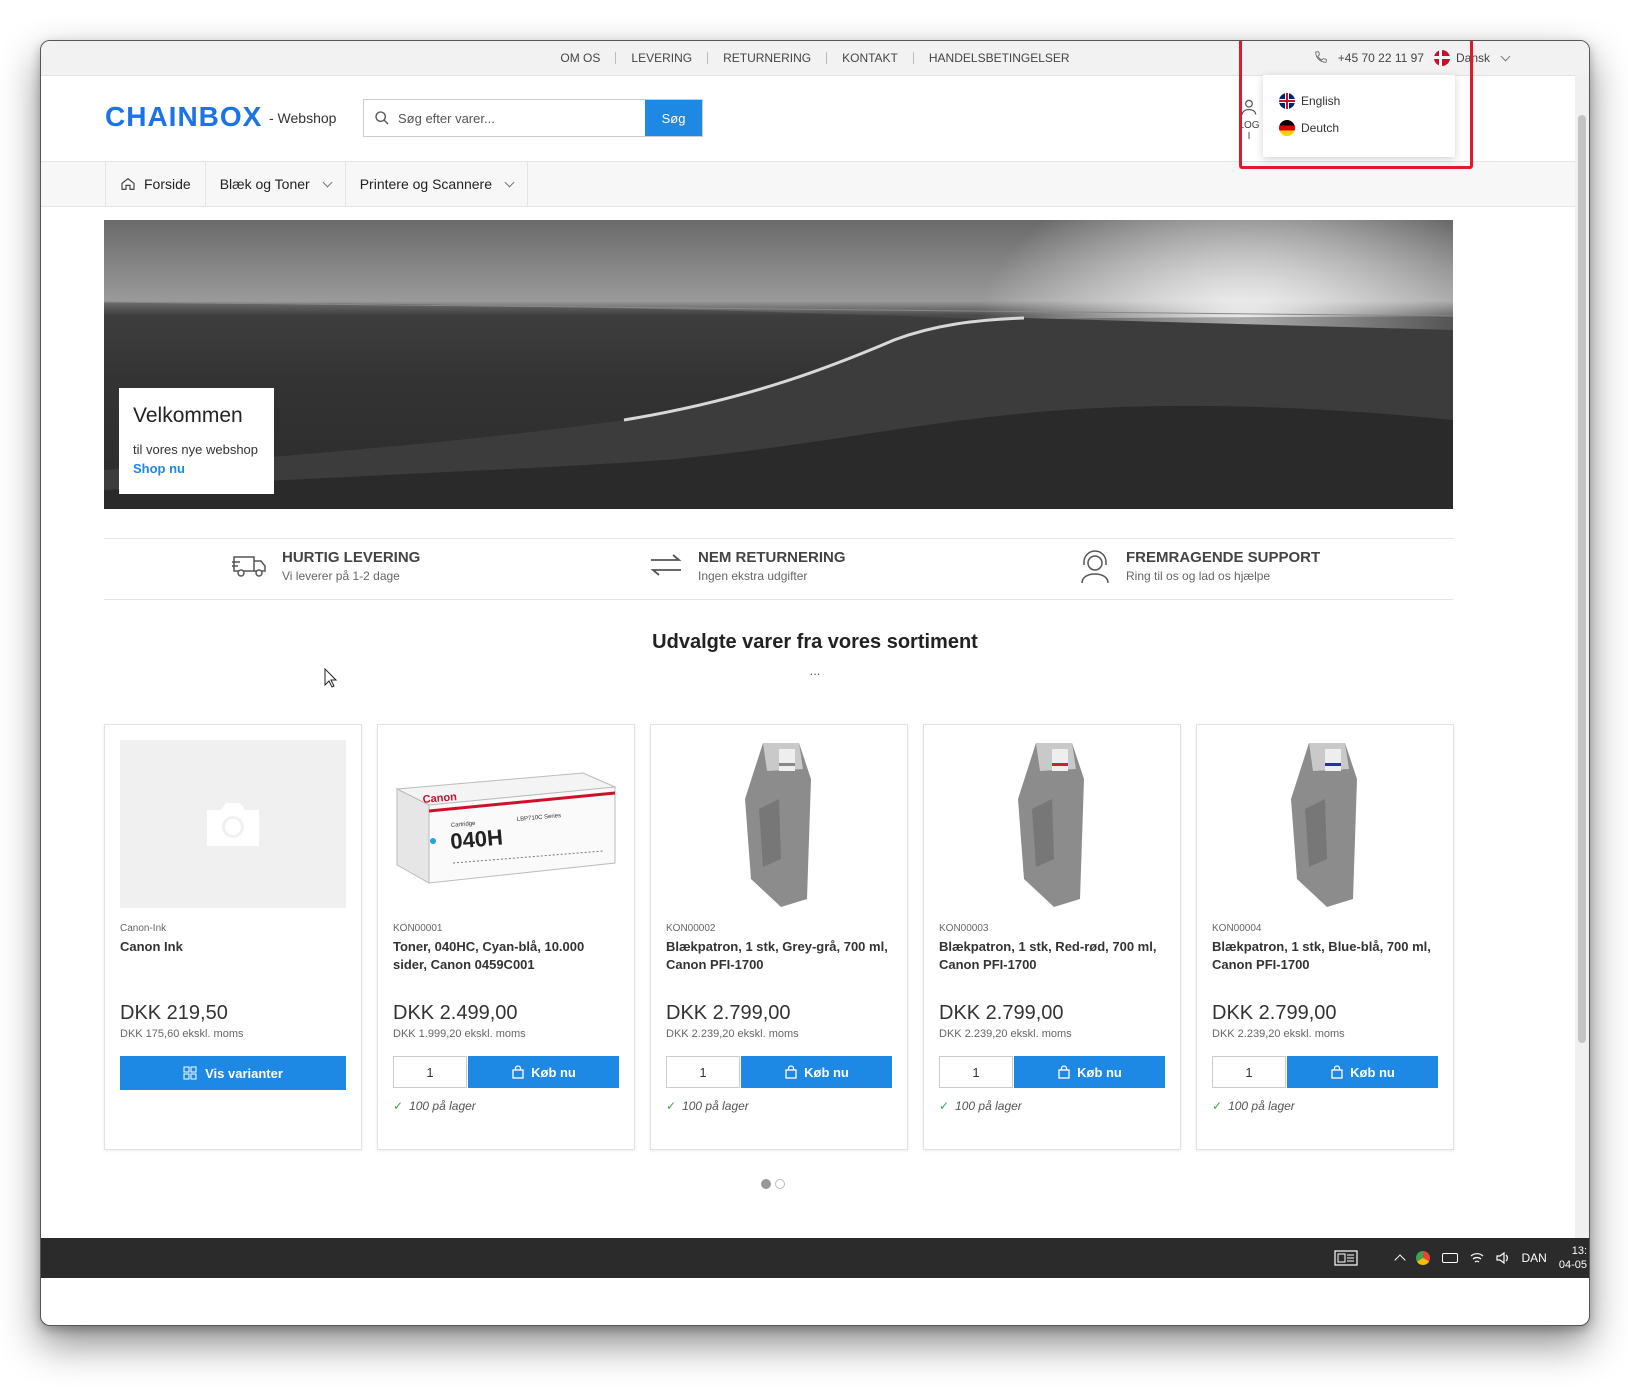  Describe the element at coordinates (1249, 107) in the screenshot. I see `user-icon` at that location.